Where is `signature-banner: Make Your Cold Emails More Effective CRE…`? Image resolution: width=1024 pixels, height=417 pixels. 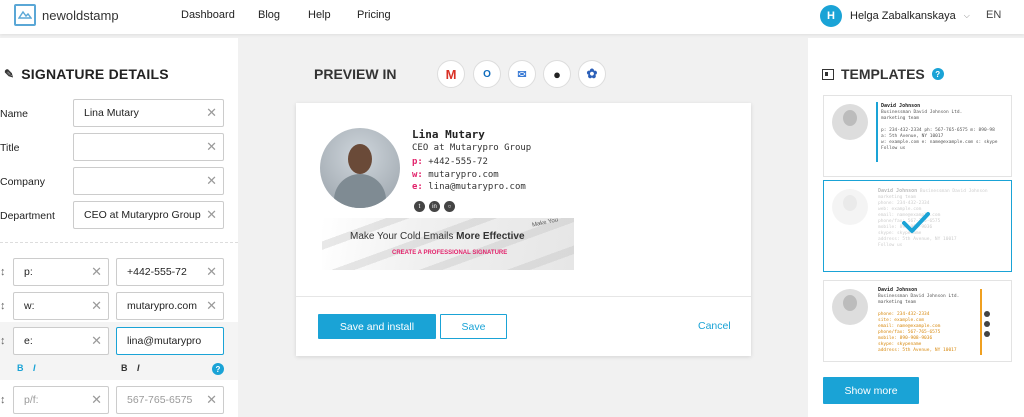
signature-banner: Make Your Cold Emails More Effective CRE… is located at coordinates (448, 244).